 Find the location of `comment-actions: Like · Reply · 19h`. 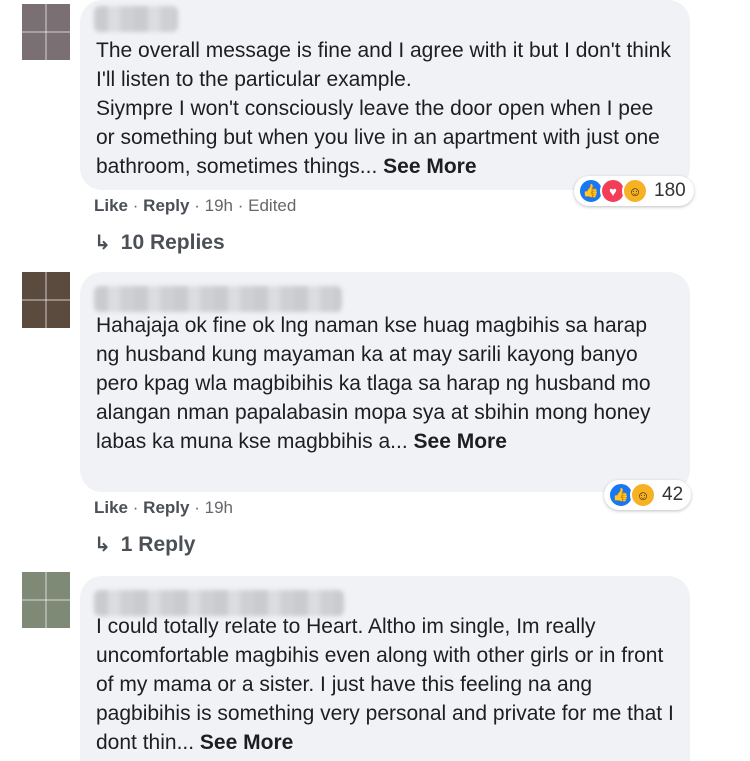

comment-actions: Like · Reply · 19h is located at coordinates (163, 508).